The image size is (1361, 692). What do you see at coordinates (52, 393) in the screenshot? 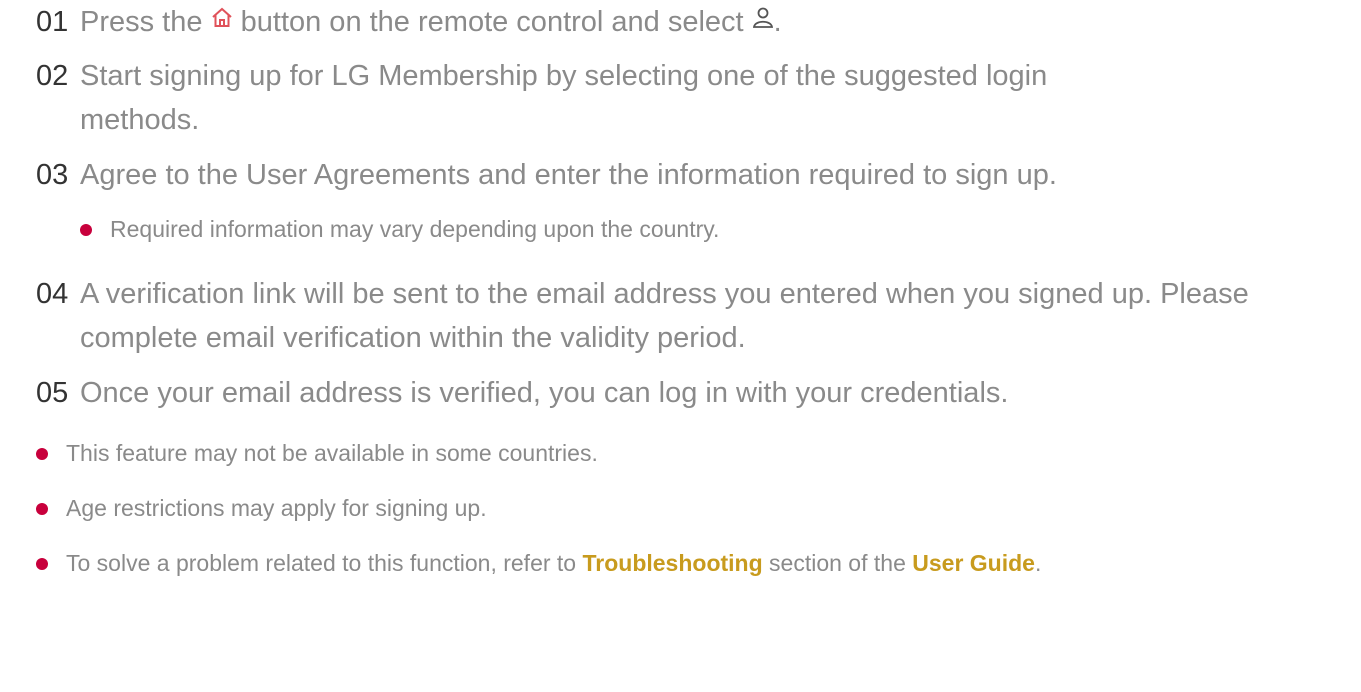
I see `step-number: 05` at bounding box center [52, 393].